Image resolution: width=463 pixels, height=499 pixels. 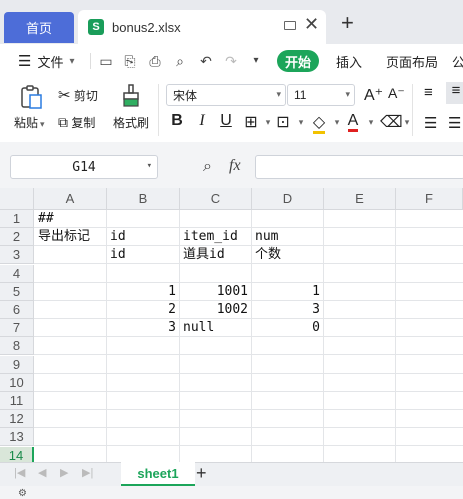 What do you see at coordinates (396, 93) in the screenshot?
I see `decrease-font-icon: A⁻` at bounding box center [396, 93].